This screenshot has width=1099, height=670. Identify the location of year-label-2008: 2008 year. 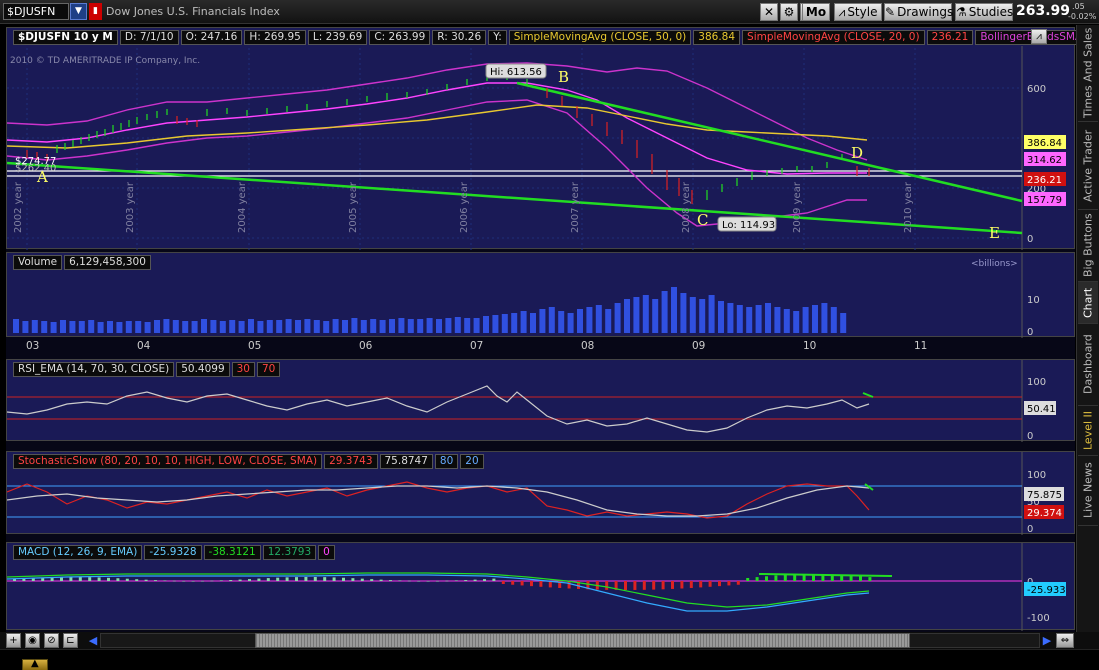
(686, 207).